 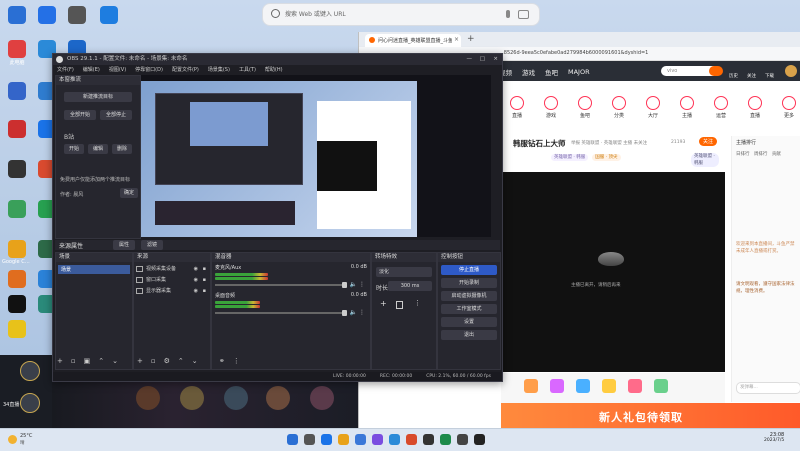 I want to click on menu-item: 文件(F), so click(x=65, y=69).